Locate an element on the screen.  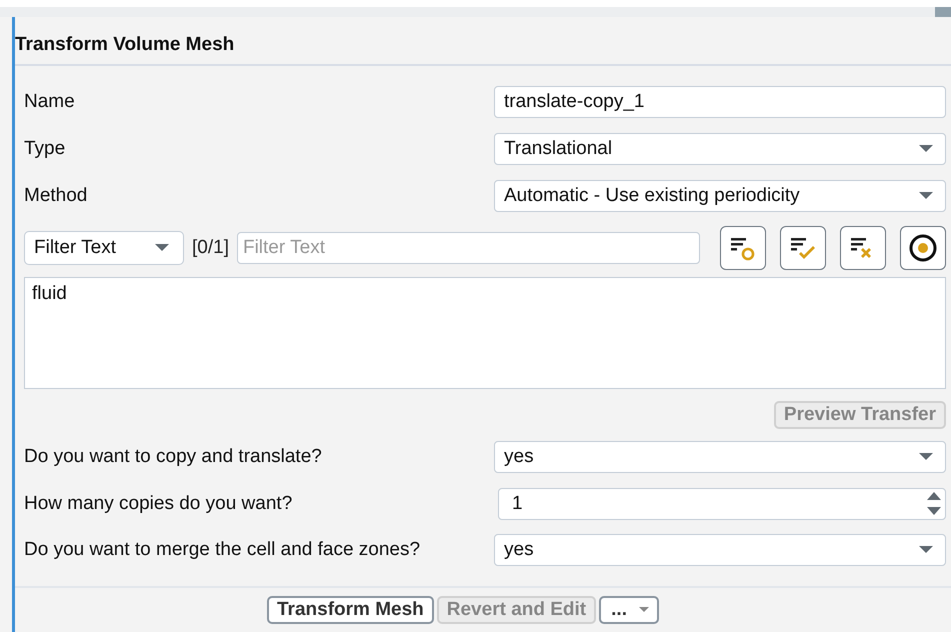
field-label: Method is located at coordinates (56, 195).